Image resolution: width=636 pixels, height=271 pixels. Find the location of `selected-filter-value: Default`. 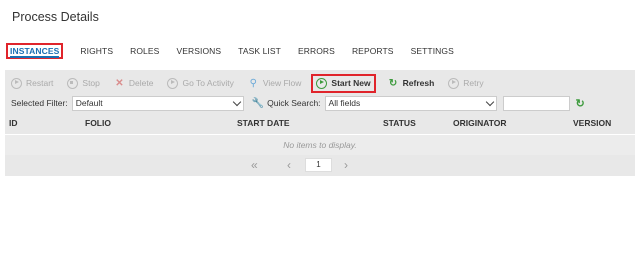

selected-filter-value: Default is located at coordinates (89, 103).